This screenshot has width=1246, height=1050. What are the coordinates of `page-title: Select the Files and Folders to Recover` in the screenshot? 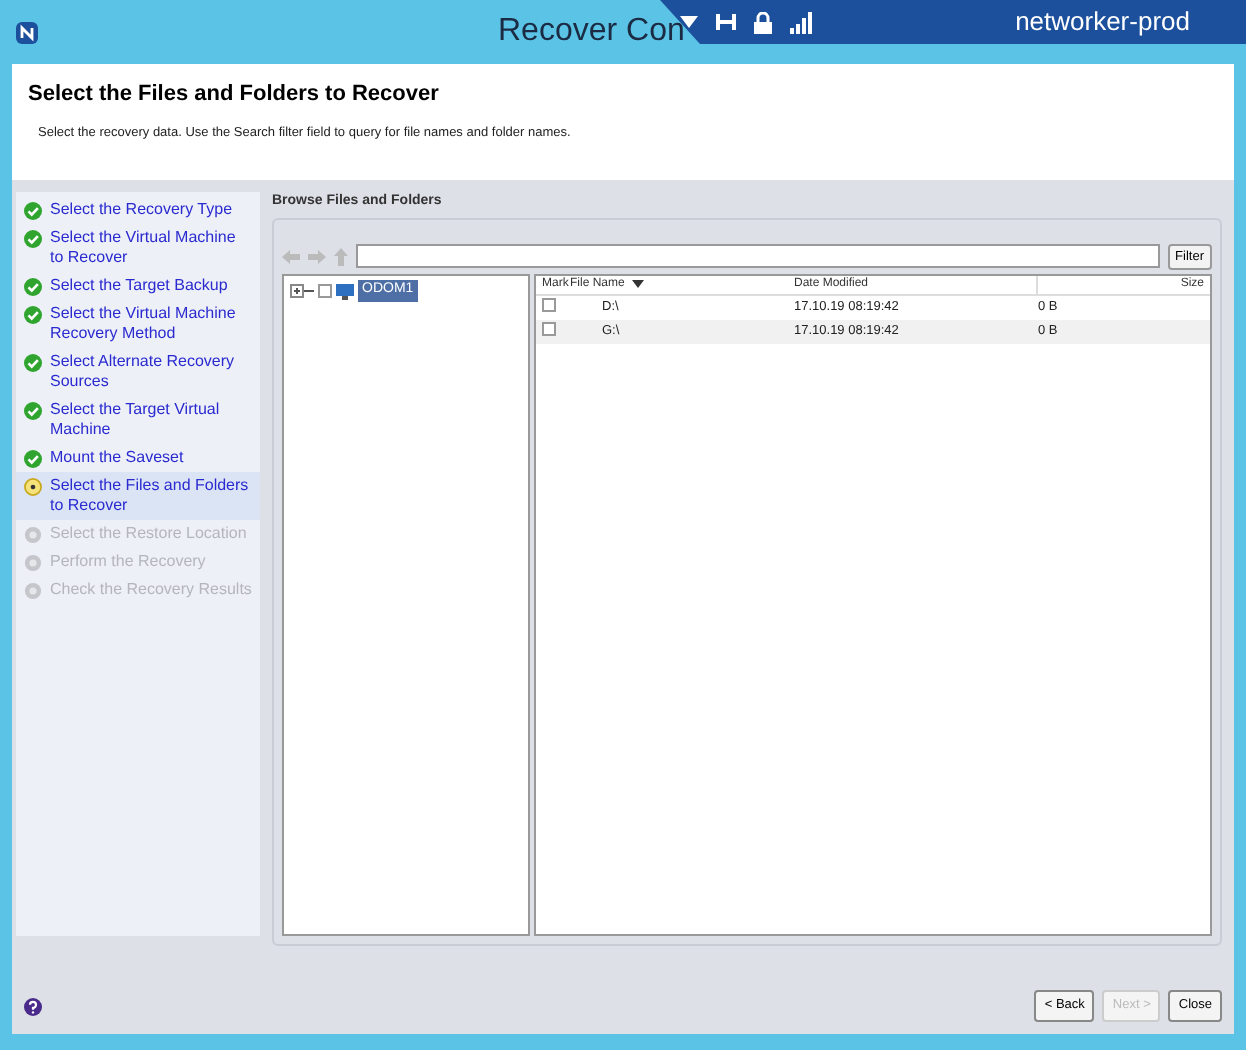 It's located at (234, 95).